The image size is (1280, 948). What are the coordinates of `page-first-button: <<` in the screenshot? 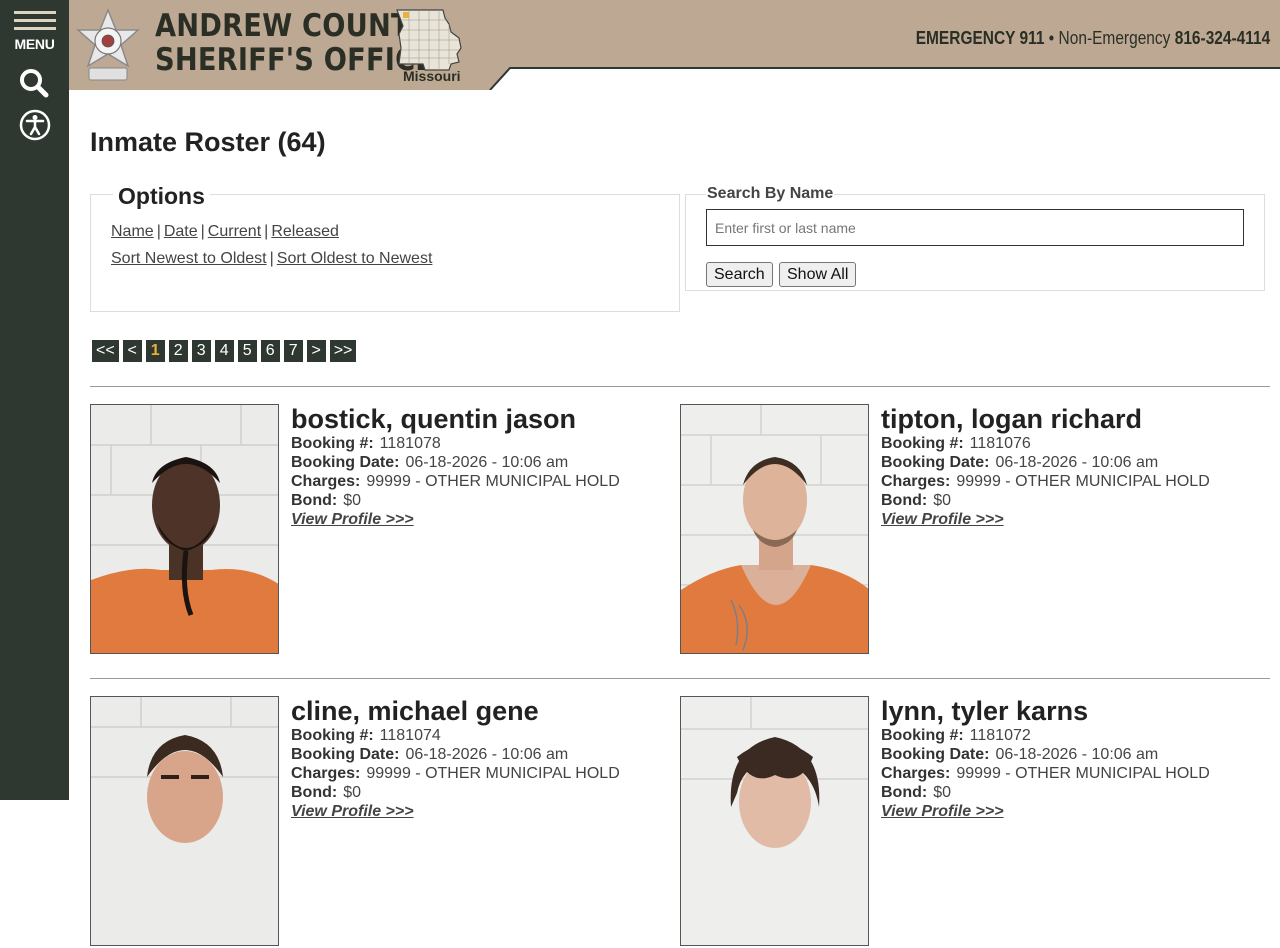 It's located at (105, 351).